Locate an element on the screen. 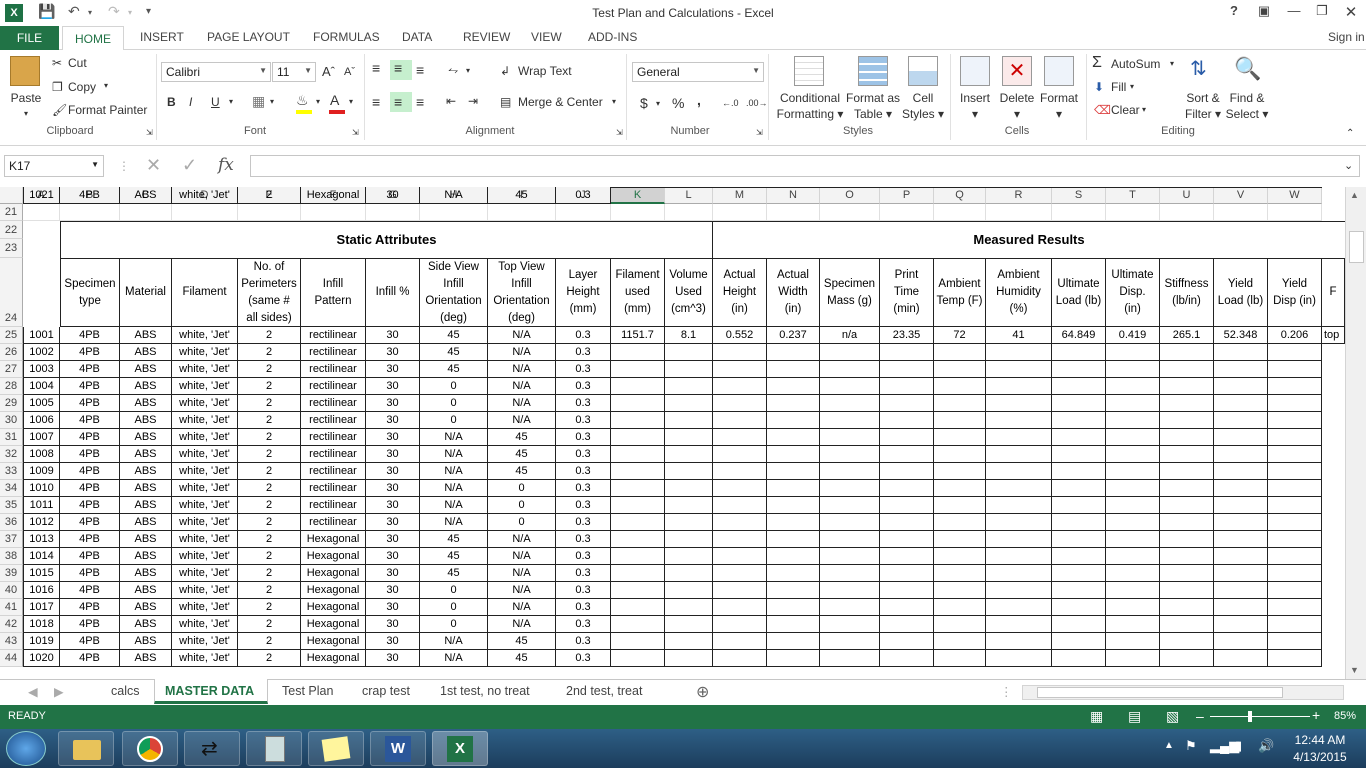 This screenshot has width=1366, height=768. table-cell: 8.1 is located at coordinates (689, 335).